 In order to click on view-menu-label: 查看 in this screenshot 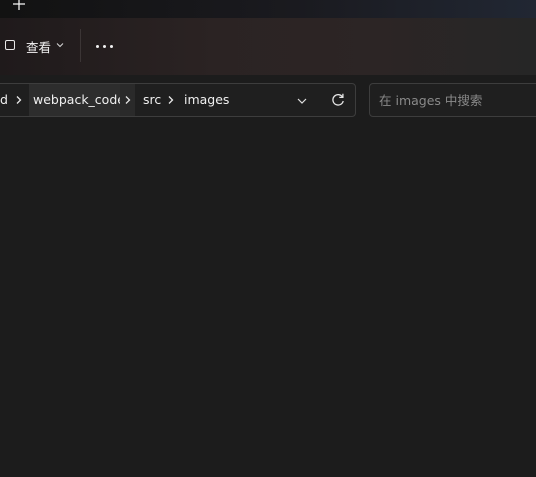, I will do `click(39, 47)`.